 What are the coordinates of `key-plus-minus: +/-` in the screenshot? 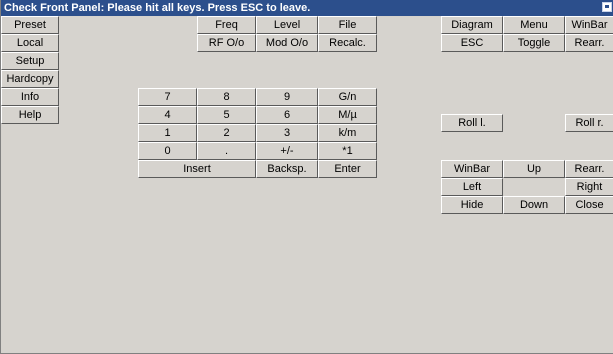 It's located at (287, 151).